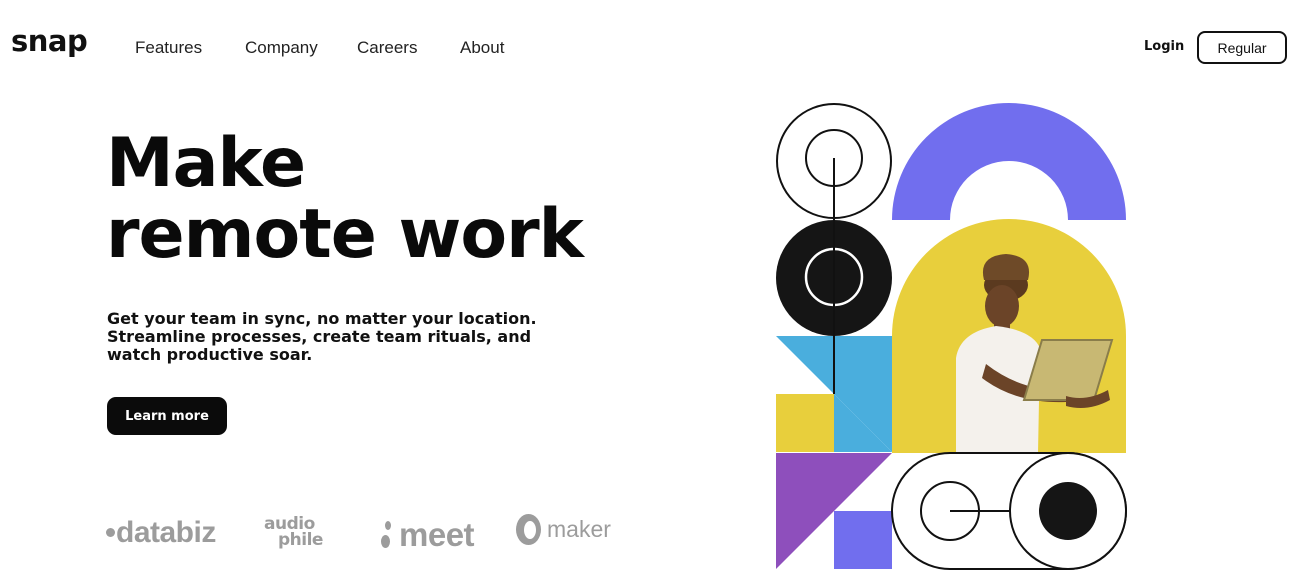 Image resolution: width=1311 pixels, height=588 pixels. Describe the element at coordinates (167, 416) in the screenshot. I see `learn-more-button: Learn more` at that location.